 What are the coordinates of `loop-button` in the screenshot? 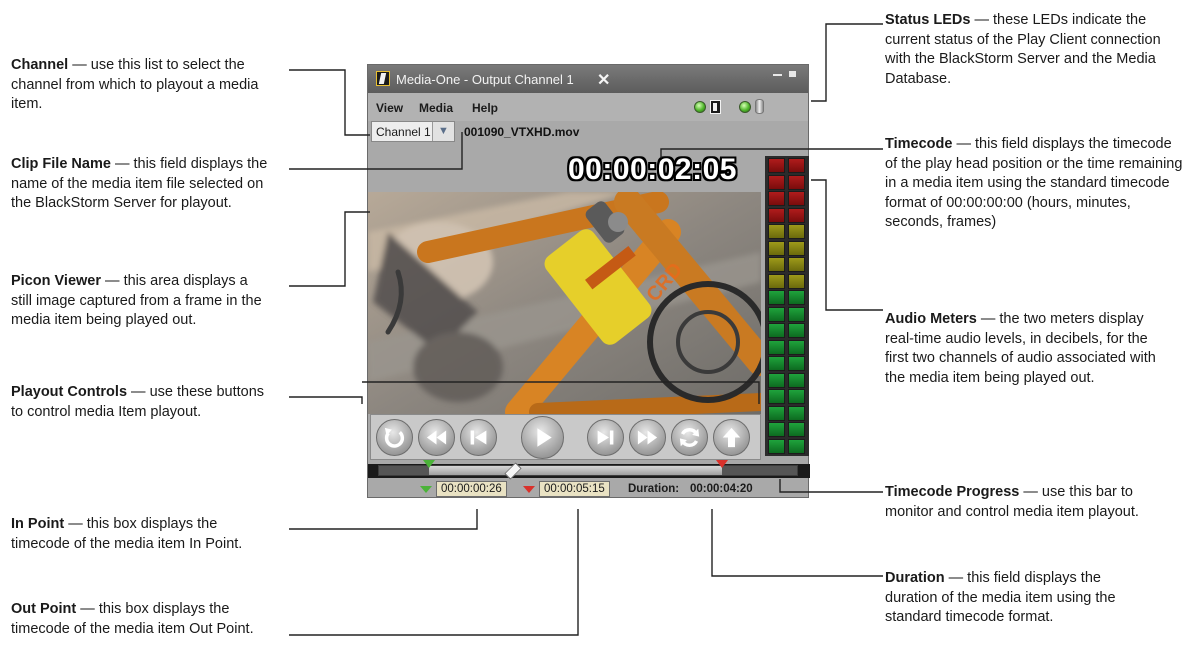 It's located at (394, 437).